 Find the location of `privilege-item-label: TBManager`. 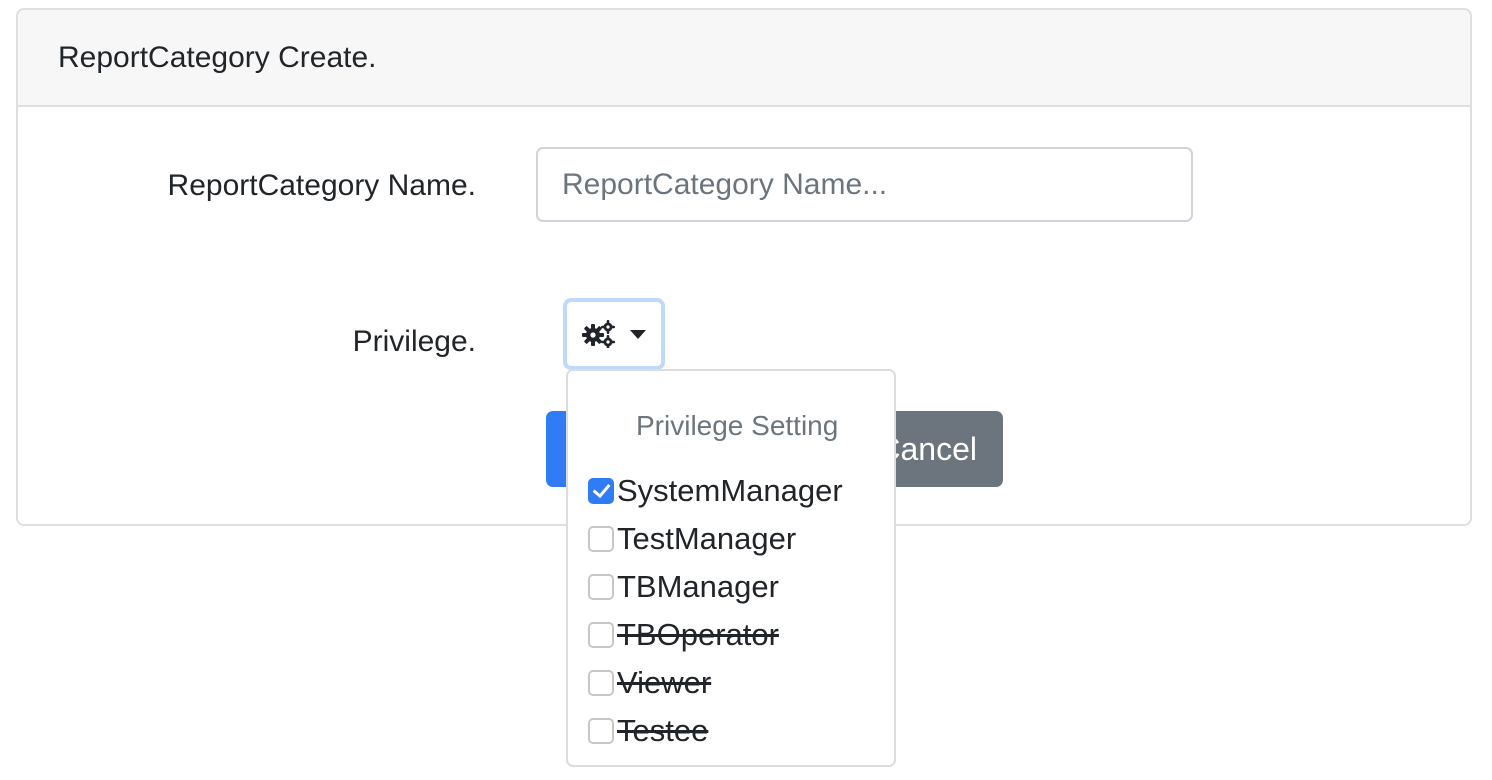

privilege-item-label: TBManager is located at coordinates (698, 586).